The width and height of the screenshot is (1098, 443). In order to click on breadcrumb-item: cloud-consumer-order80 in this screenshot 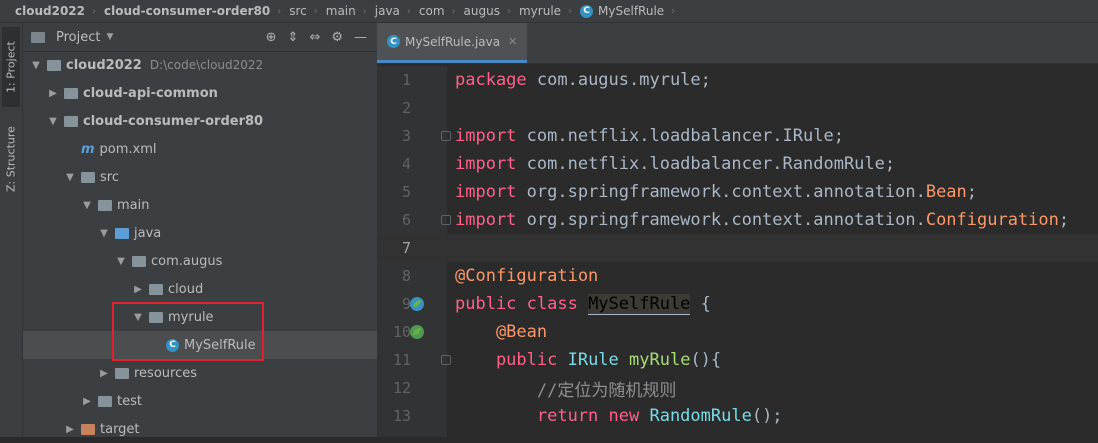, I will do `click(187, 11)`.